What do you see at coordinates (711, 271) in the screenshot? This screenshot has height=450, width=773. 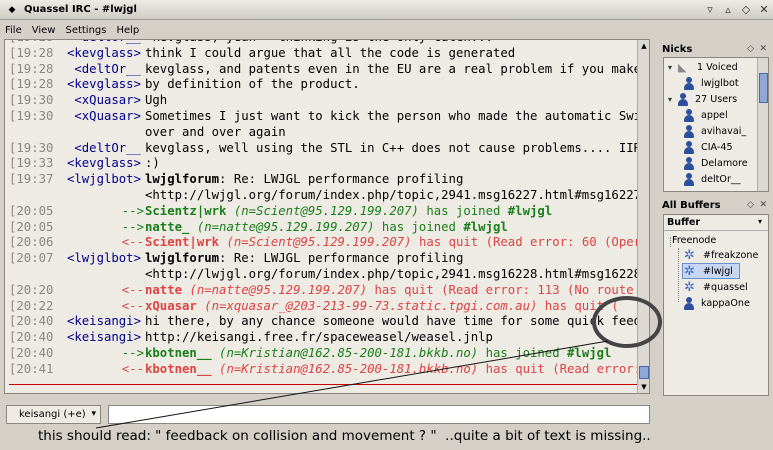 I see `buffer-item-lwjgl: ✲ #lwjgl` at bounding box center [711, 271].